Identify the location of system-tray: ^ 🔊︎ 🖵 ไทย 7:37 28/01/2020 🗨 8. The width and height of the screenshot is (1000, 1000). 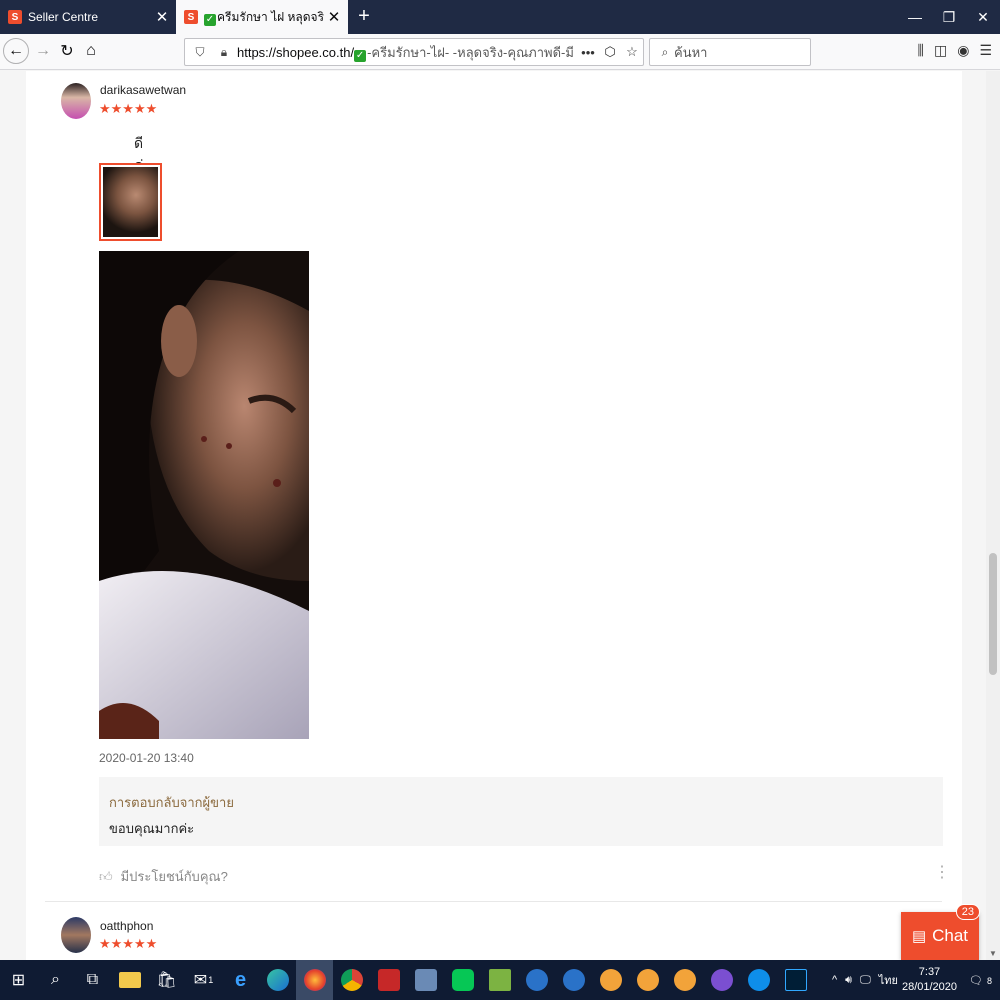
(914, 980).